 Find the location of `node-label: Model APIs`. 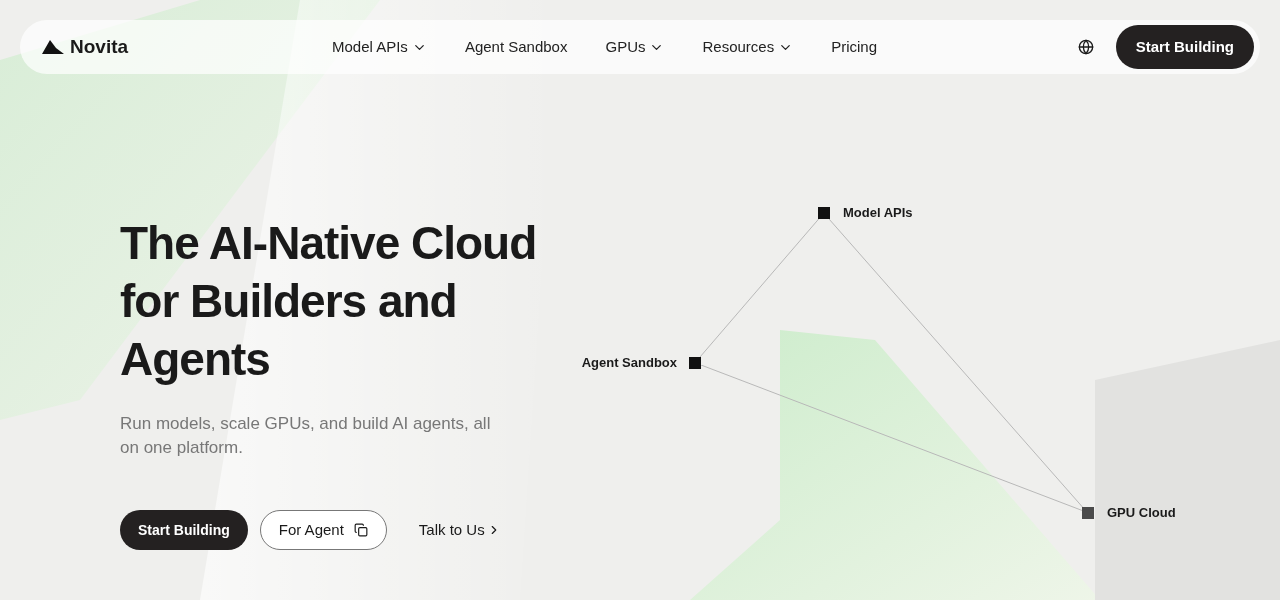

node-label: Model APIs is located at coordinates (878, 213).